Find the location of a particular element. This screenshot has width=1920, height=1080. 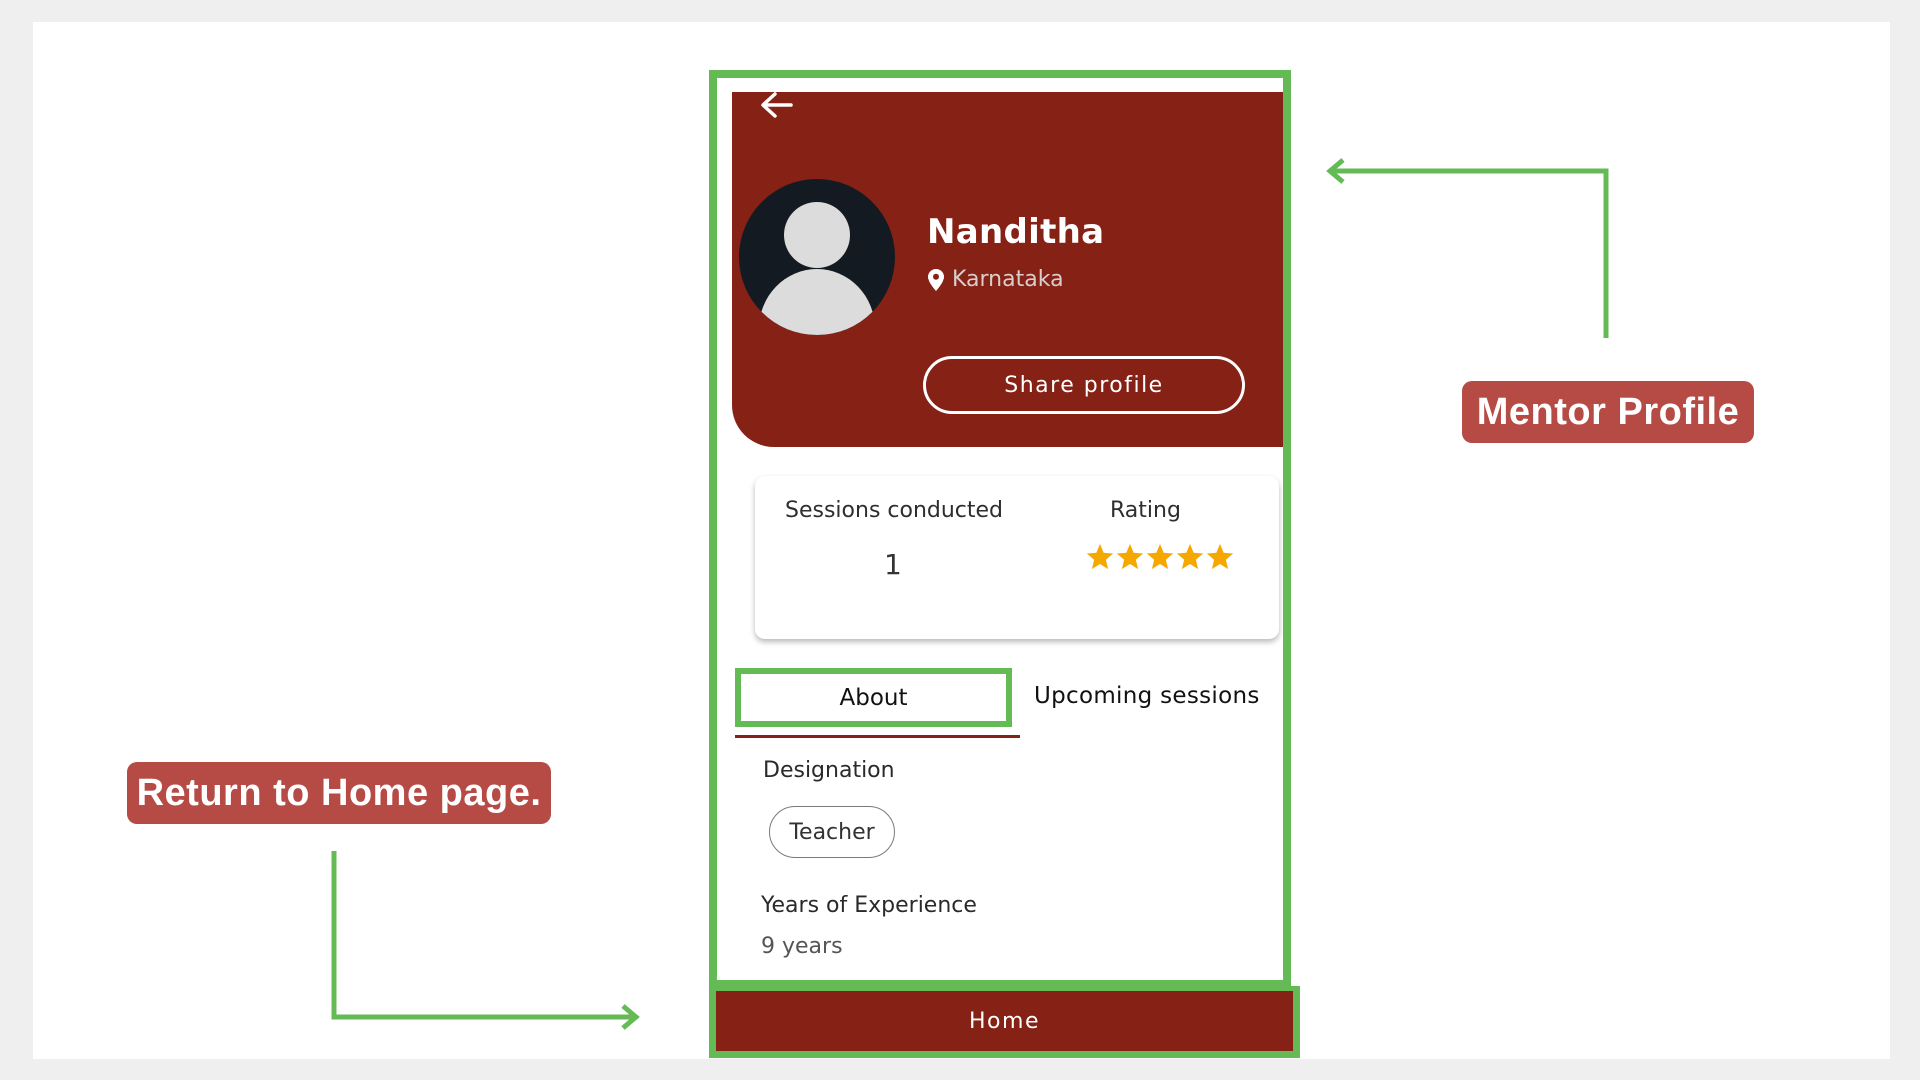

mentor-profile-callout: Mentor Profile is located at coordinates (1608, 412).